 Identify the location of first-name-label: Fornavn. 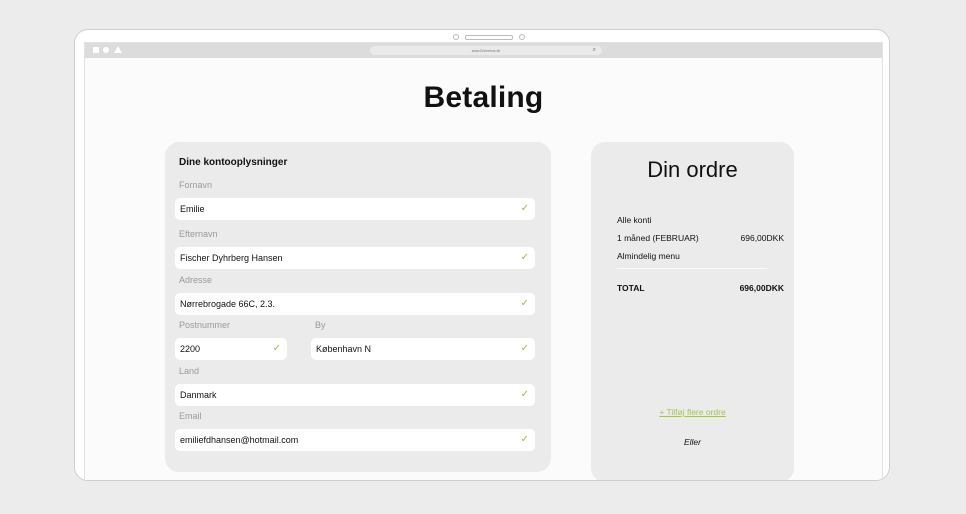
(196, 185).